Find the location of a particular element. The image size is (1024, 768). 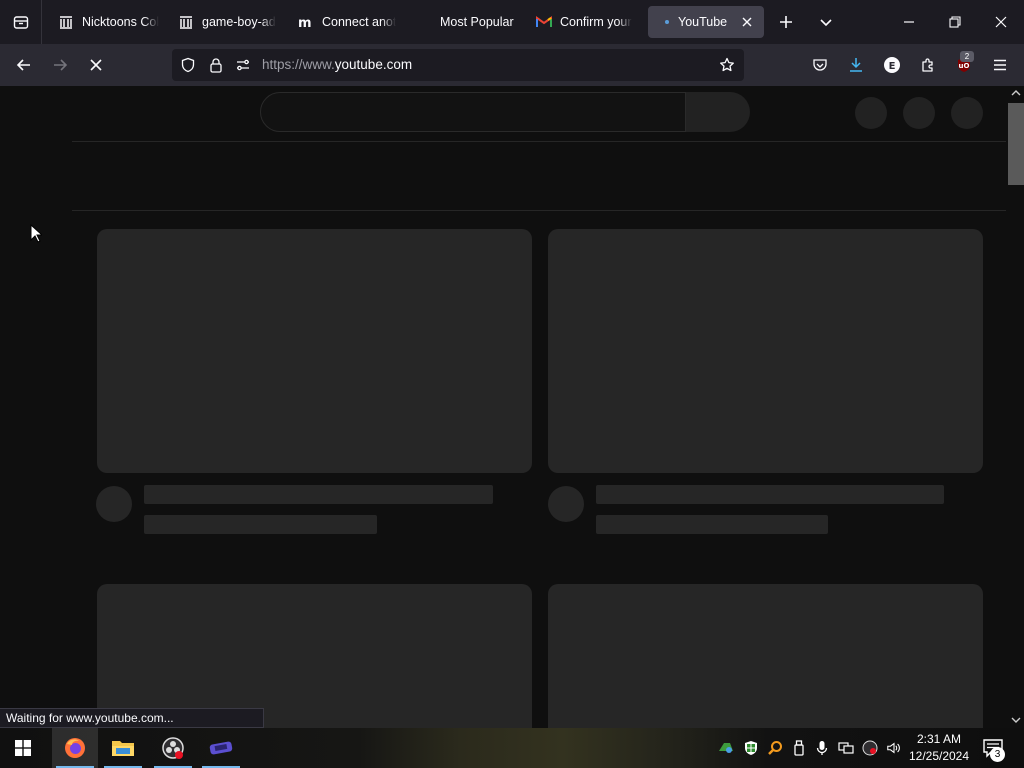

network-icon is located at coordinates (846, 748).